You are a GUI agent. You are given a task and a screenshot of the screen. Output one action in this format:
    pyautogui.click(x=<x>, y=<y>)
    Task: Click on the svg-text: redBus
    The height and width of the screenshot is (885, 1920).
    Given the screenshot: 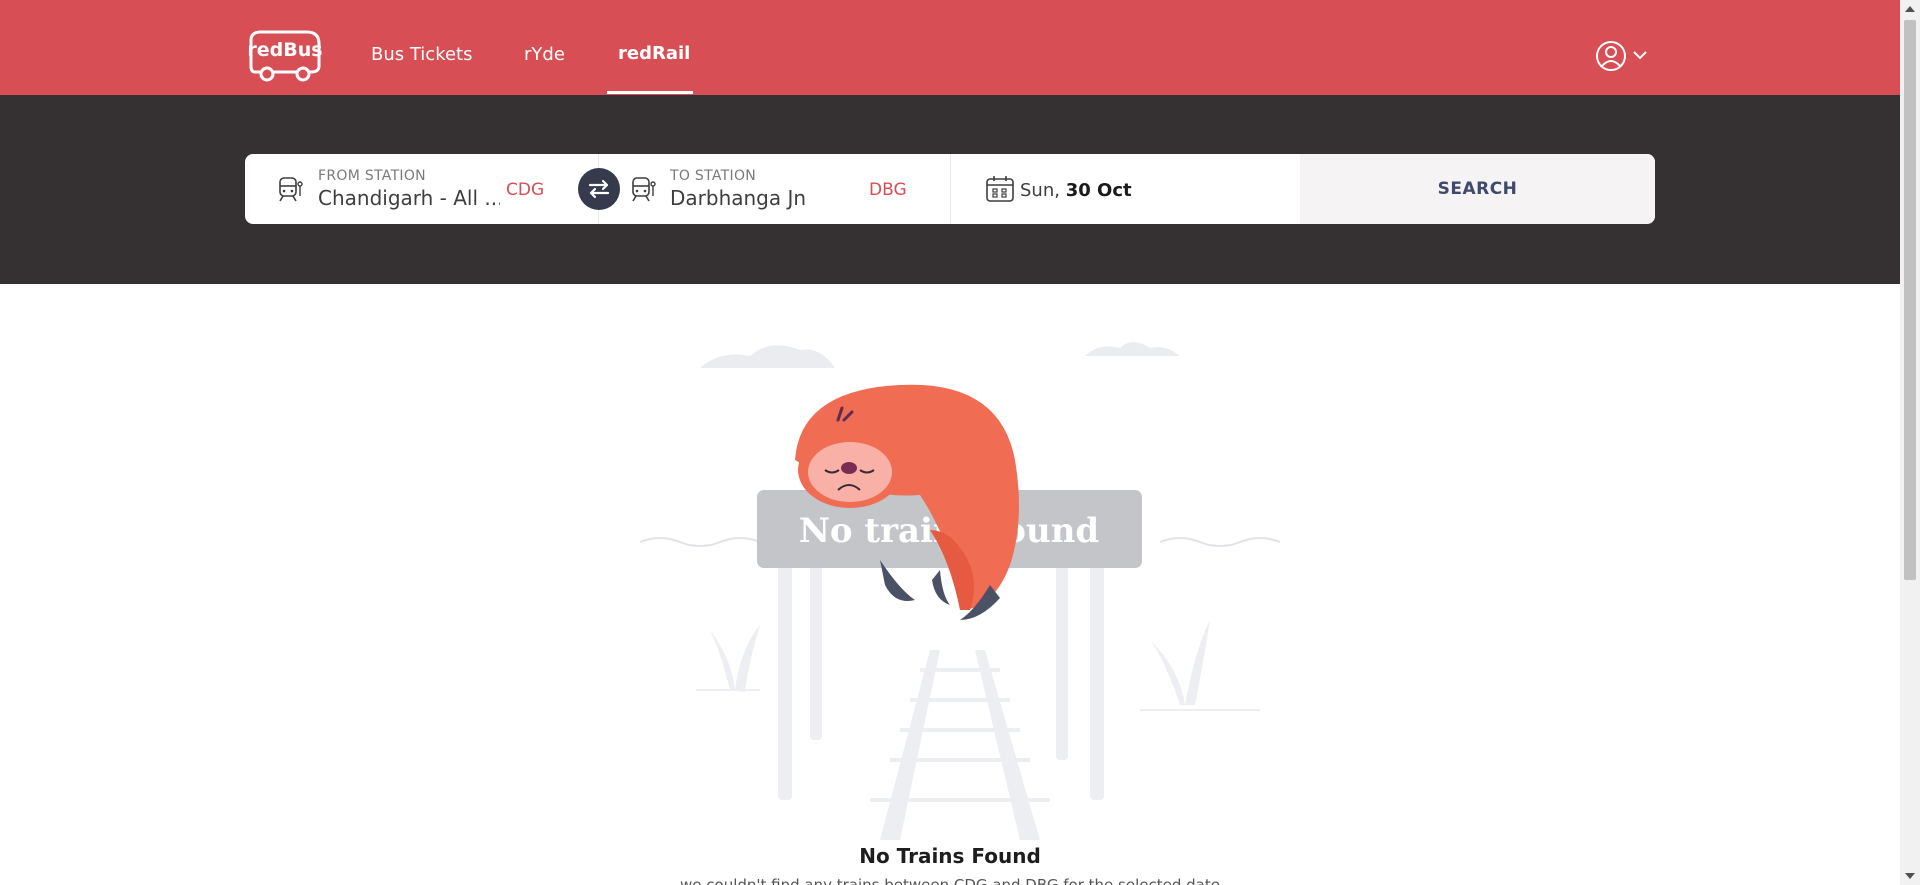 What is the action you would take?
    pyautogui.click(x=284, y=50)
    